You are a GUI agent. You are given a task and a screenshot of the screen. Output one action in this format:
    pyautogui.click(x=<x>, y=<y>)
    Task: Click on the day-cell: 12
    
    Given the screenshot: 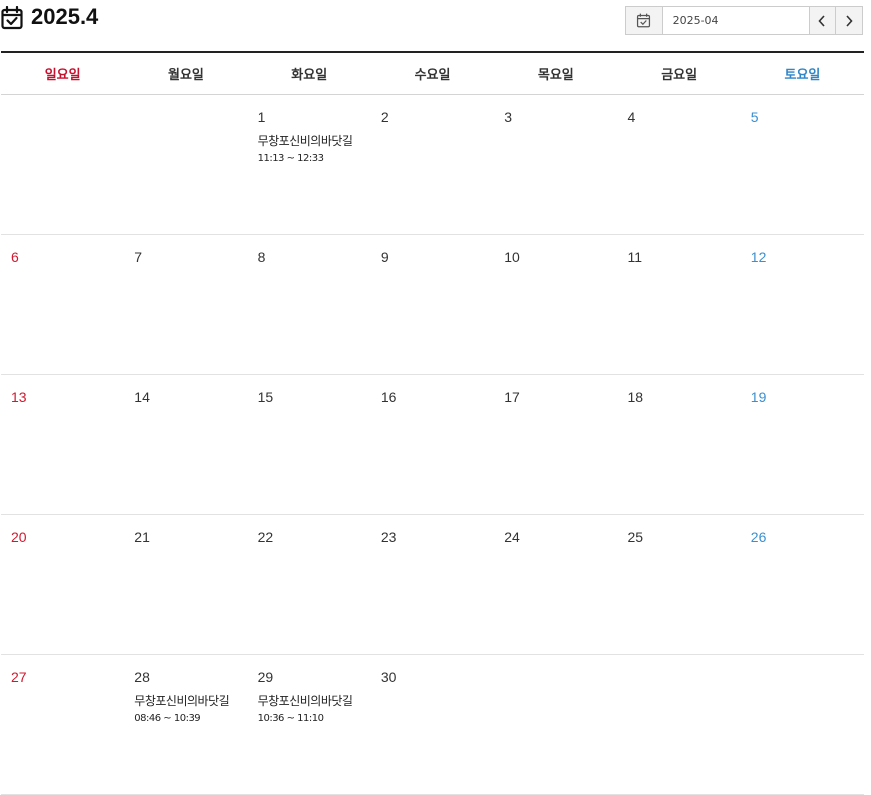 What is the action you would take?
    pyautogui.click(x=802, y=305)
    